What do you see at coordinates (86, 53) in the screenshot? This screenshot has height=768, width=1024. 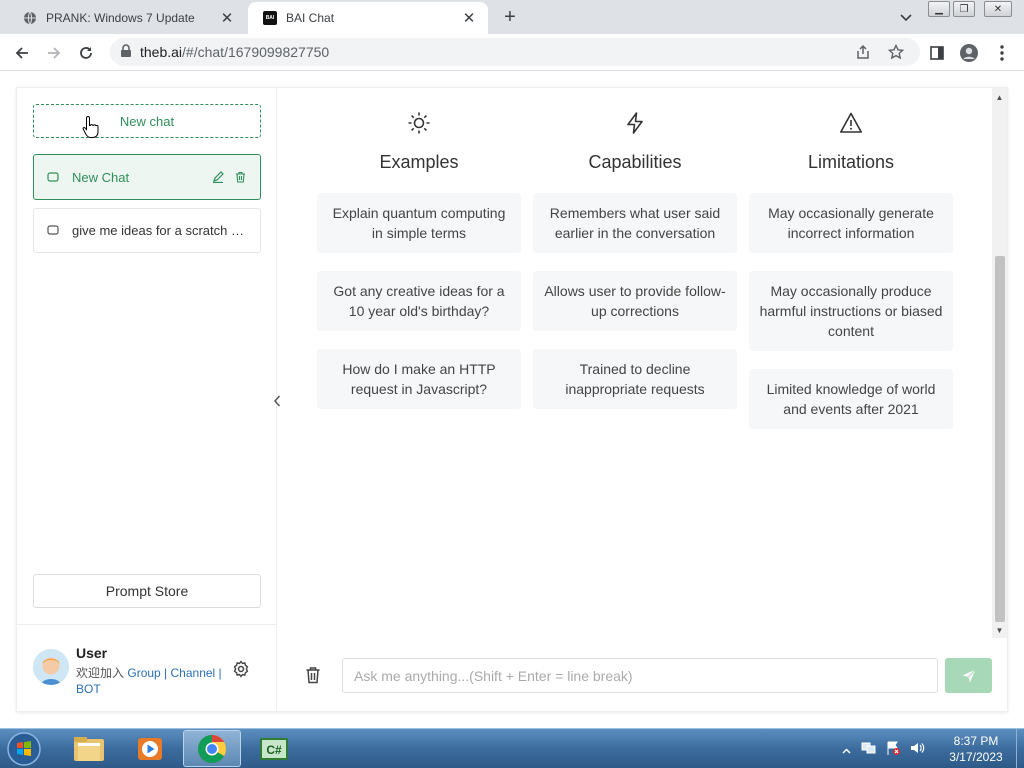 I see `reload-icon` at bounding box center [86, 53].